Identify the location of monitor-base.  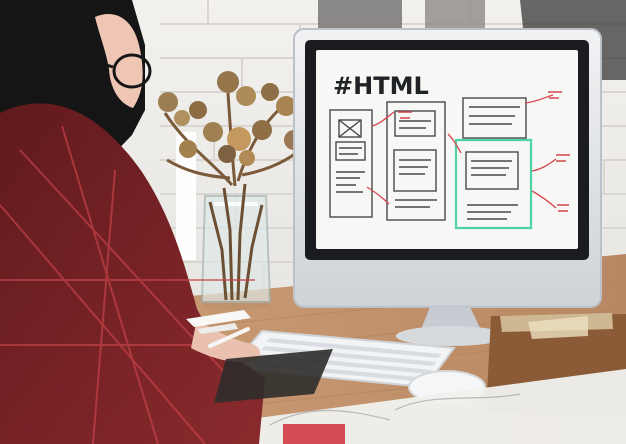
(451, 336).